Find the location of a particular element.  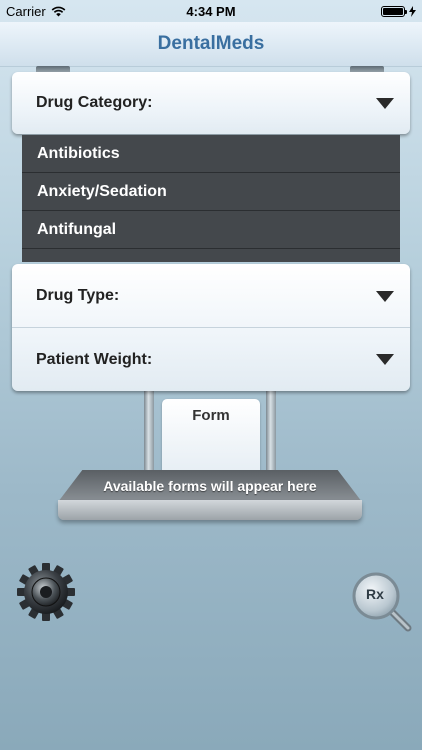

tray-front is located at coordinates (210, 510).